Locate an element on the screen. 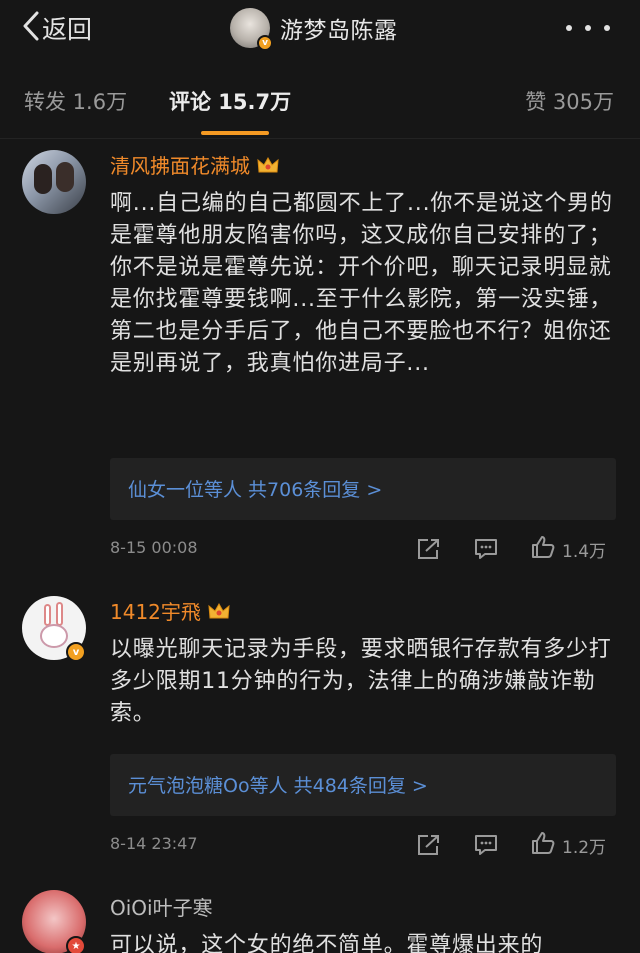 The image size is (640, 953). member-badge-icon: ★ is located at coordinates (76, 944).